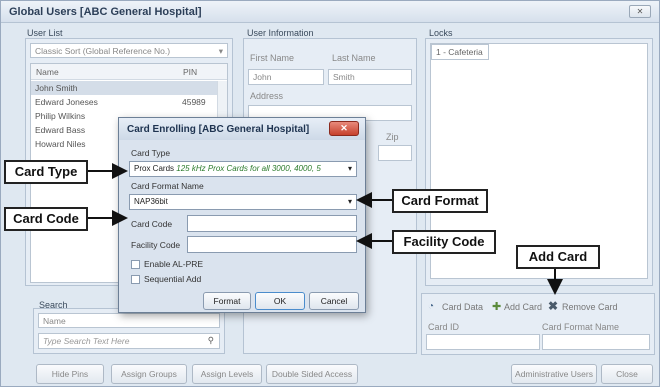 This screenshot has height=387, width=660. Describe the element at coordinates (46, 219) in the screenshot. I see `callout-card-code: Card Code` at that location.